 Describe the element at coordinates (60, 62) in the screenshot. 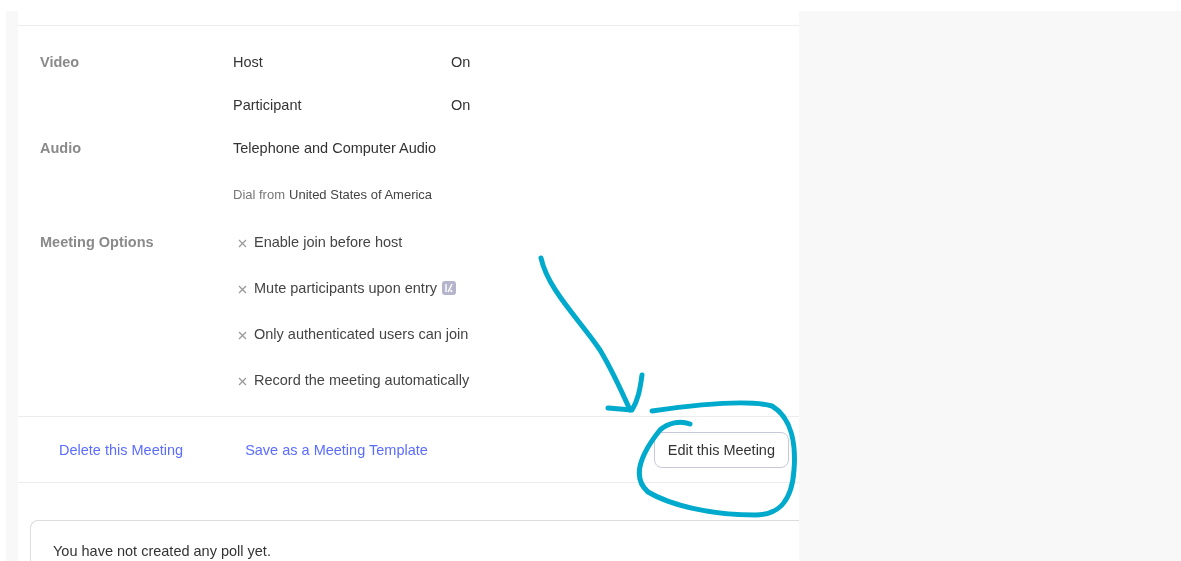

I see `section-label: Video` at that location.